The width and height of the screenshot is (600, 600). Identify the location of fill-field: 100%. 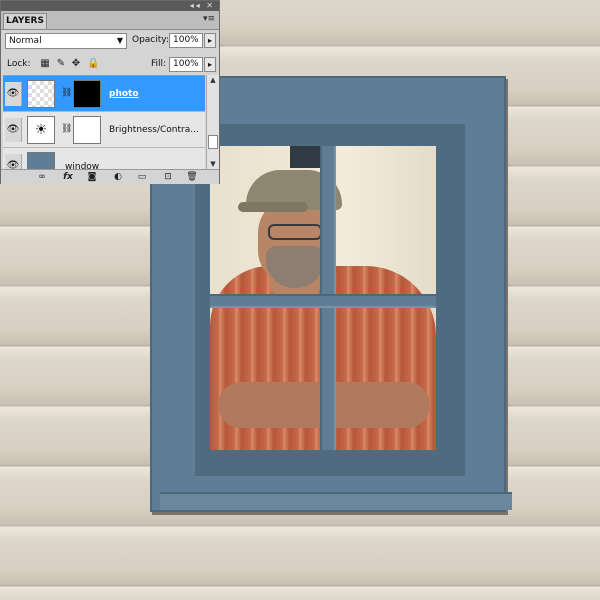
(186, 64).